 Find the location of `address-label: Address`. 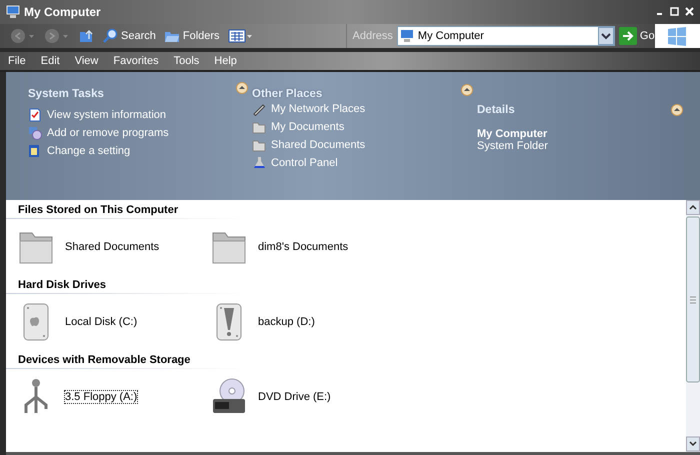

address-label: Address is located at coordinates (372, 36).